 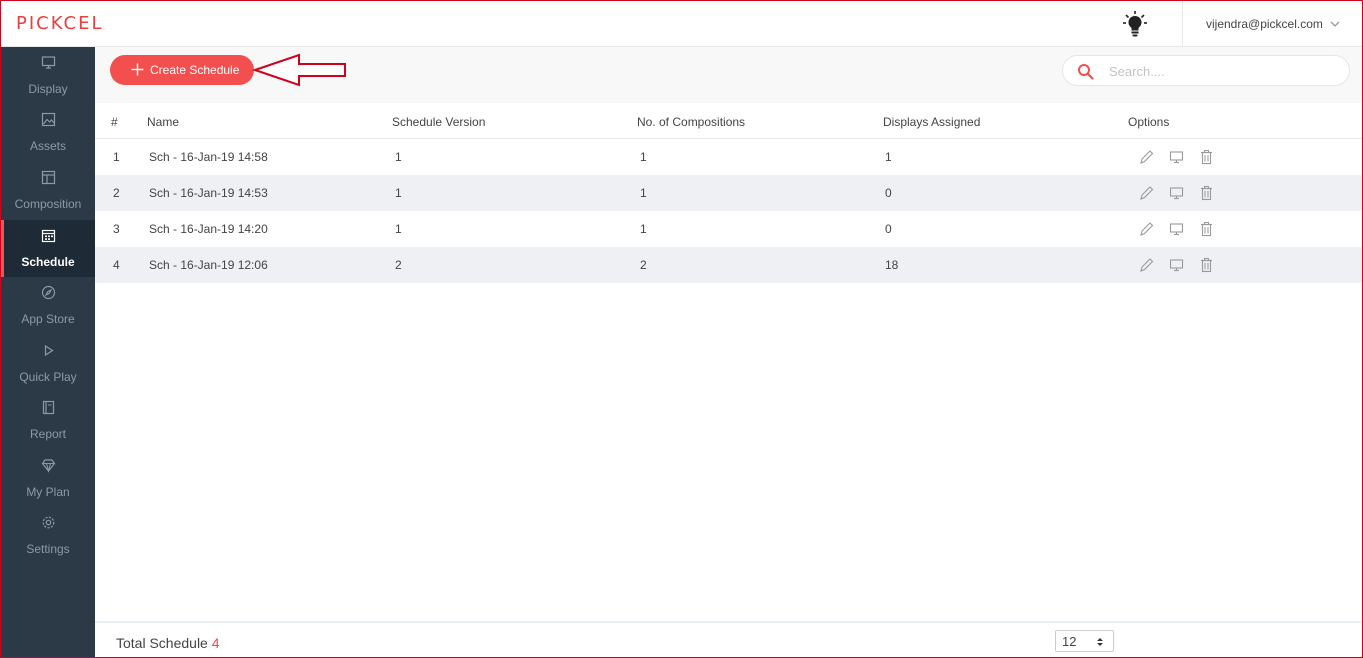 I want to click on row-displays: 1, so click(x=888, y=157).